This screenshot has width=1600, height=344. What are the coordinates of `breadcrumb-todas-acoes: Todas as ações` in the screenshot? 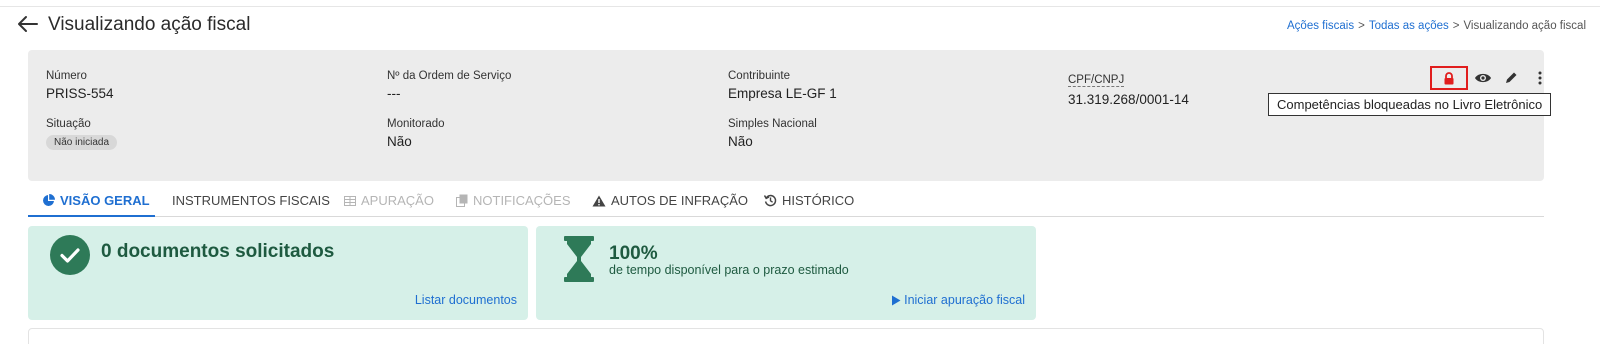 It's located at (1409, 26).